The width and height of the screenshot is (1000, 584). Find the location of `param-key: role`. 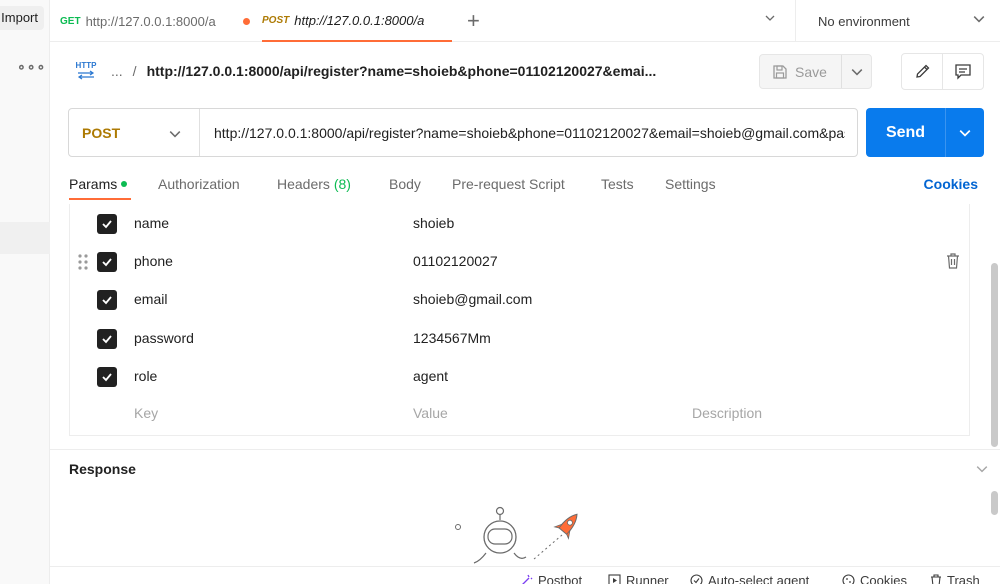

param-key: role is located at coordinates (145, 376).